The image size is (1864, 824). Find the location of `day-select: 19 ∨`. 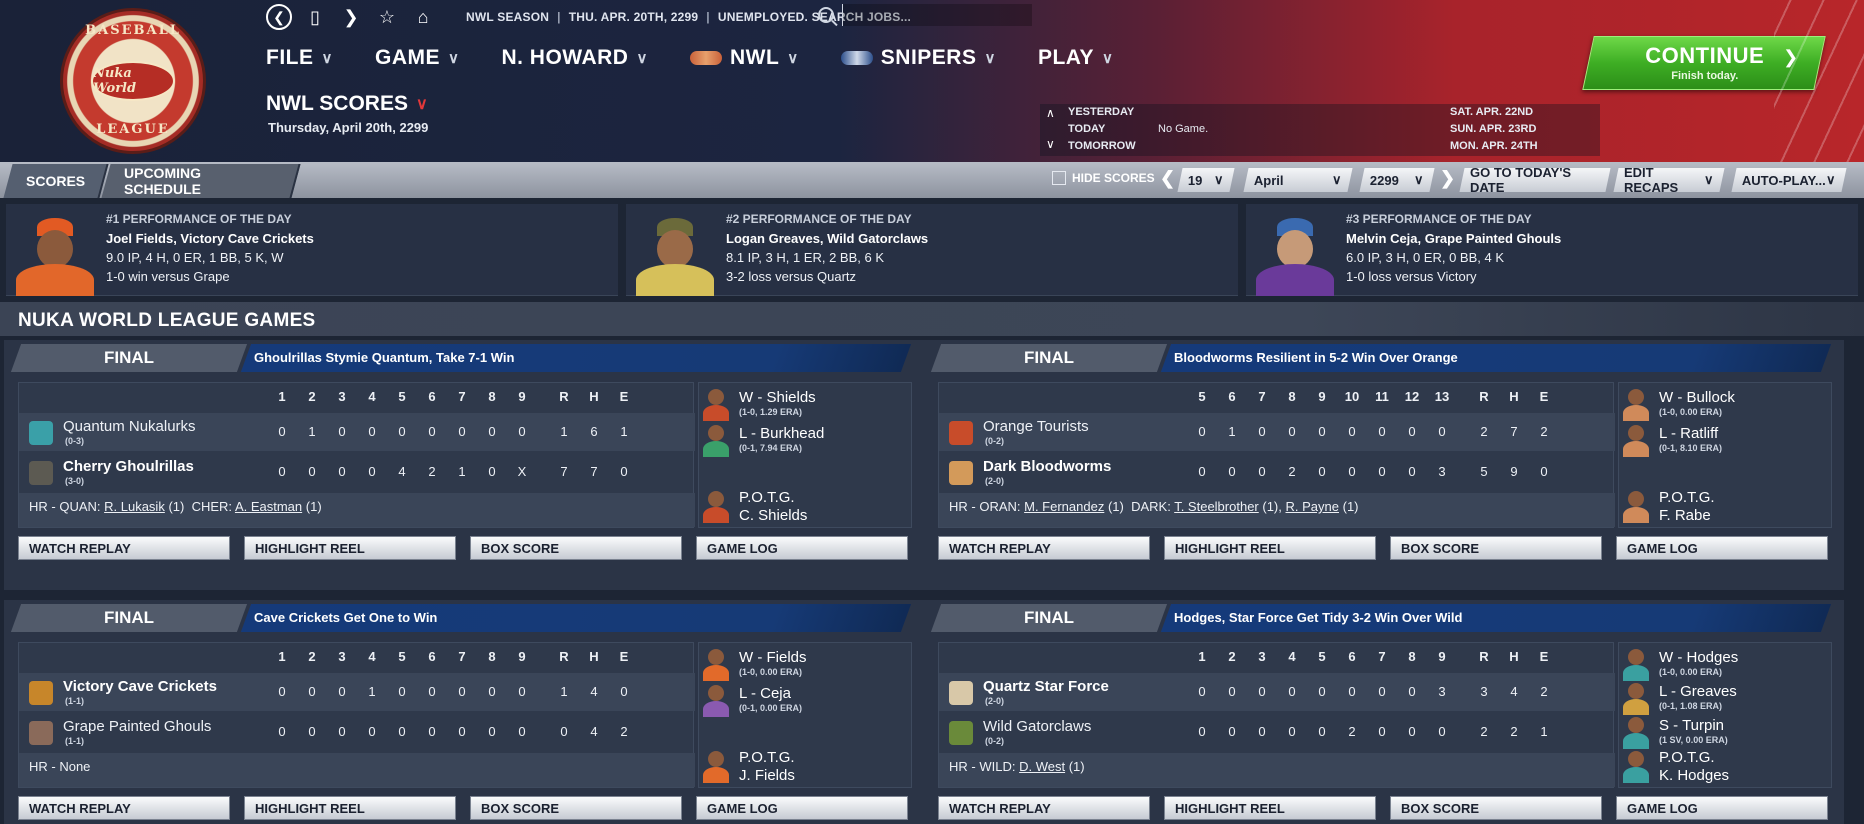

day-select: 19 ∨ is located at coordinates (1206, 180).